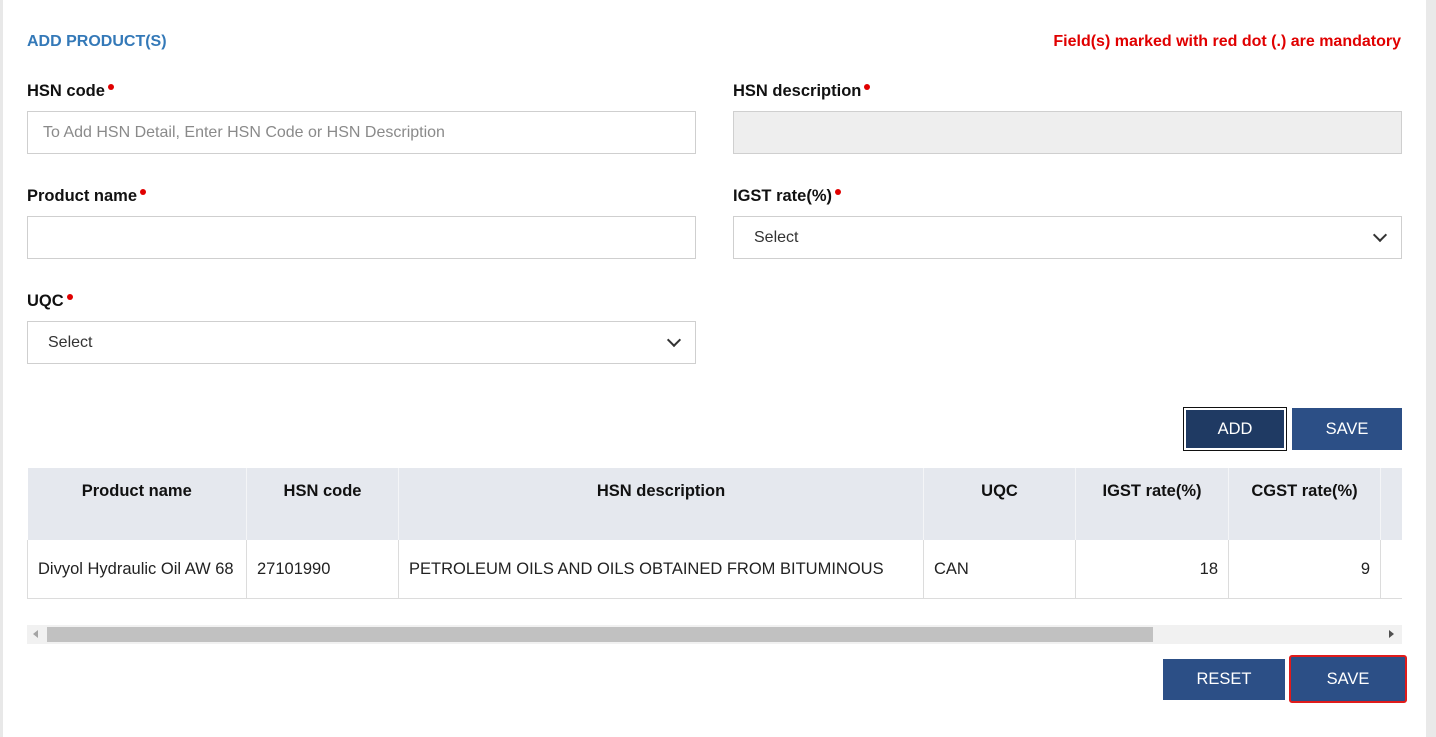 This screenshot has width=1436, height=737. What do you see at coordinates (70, 91) in the screenshot?
I see `hsn-code-label: HSN code` at bounding box center [70, 91].